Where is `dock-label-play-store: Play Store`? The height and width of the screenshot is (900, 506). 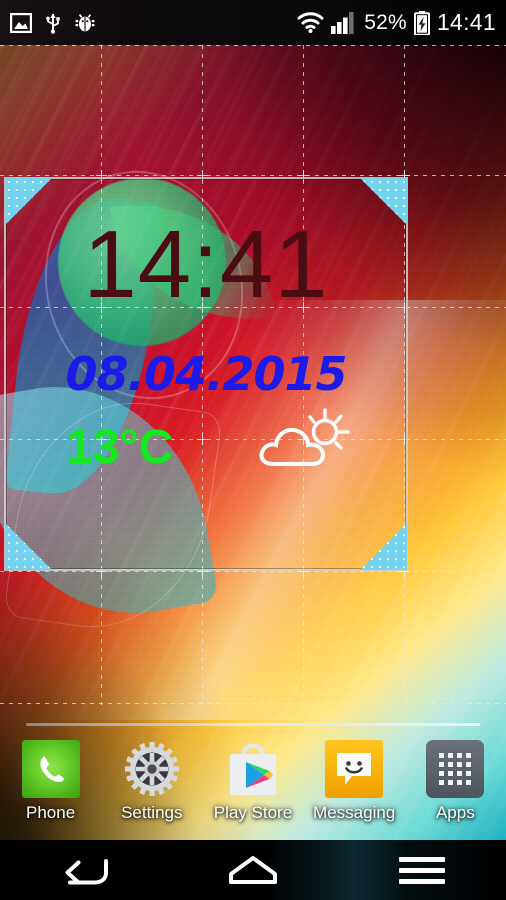
dock-label-play-store: Play Store is located at coordinates (253, 812).